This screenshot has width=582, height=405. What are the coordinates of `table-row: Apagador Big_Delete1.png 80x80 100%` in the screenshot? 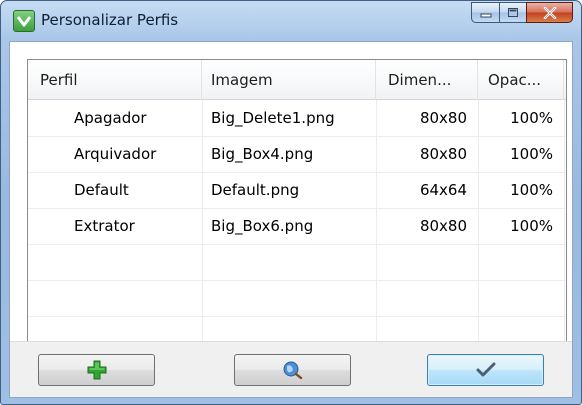 It's located at (297, 118).